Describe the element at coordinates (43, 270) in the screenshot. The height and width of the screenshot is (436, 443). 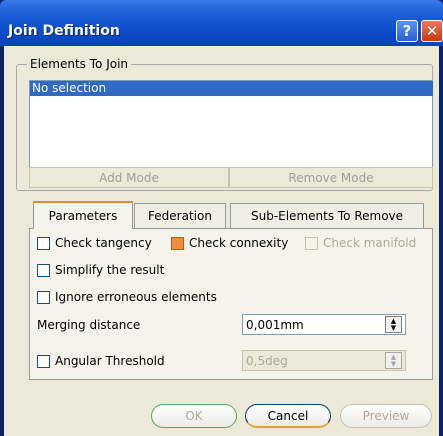
I see `simplify-checkbox` at that location.